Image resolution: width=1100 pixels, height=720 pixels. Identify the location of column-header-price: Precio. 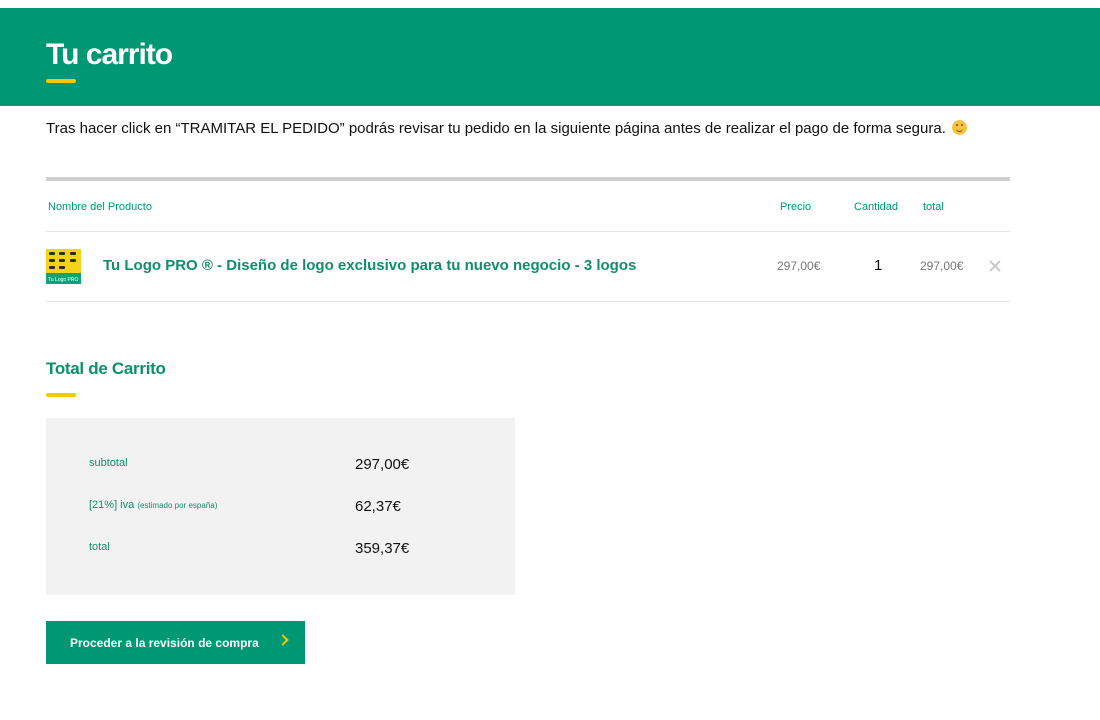
(796, 207).